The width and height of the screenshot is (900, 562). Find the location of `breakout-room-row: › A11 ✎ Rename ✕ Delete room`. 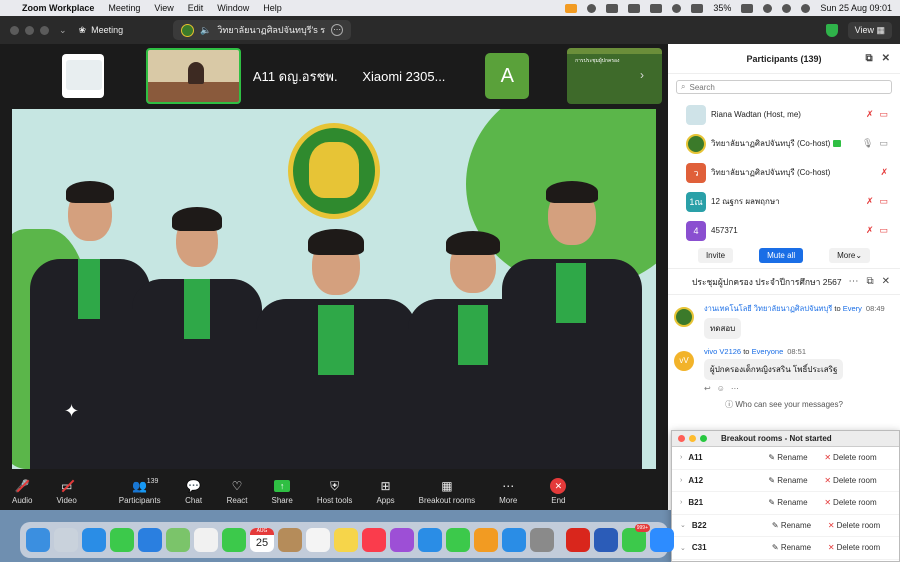

breakout-room-row: › A11 ✎ Rename ✕ Delete room is located at coordinates (785, 458).